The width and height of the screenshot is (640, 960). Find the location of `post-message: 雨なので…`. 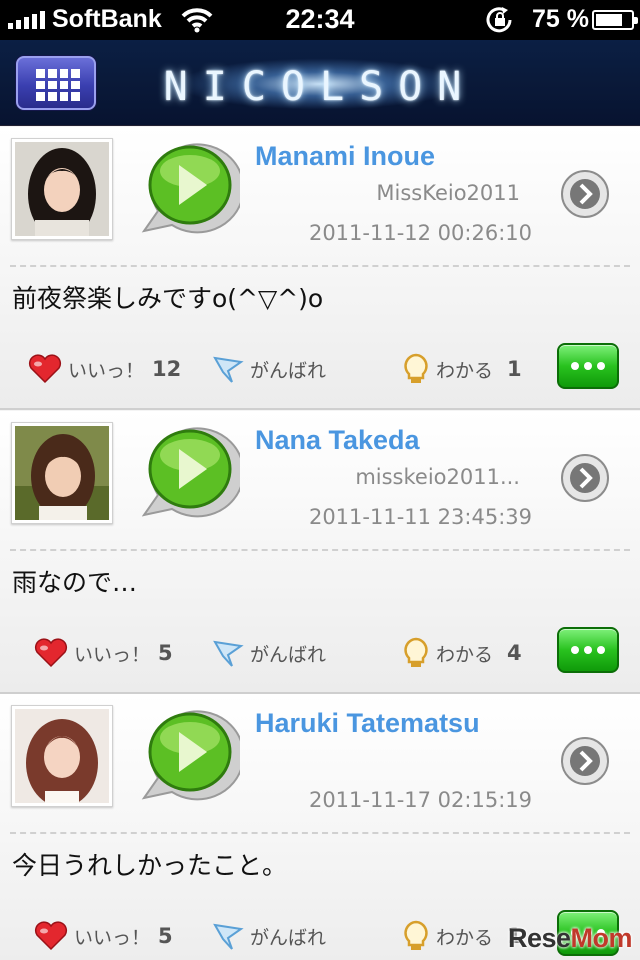

post-message: 雨なので… is located at coordinates (75, 582).